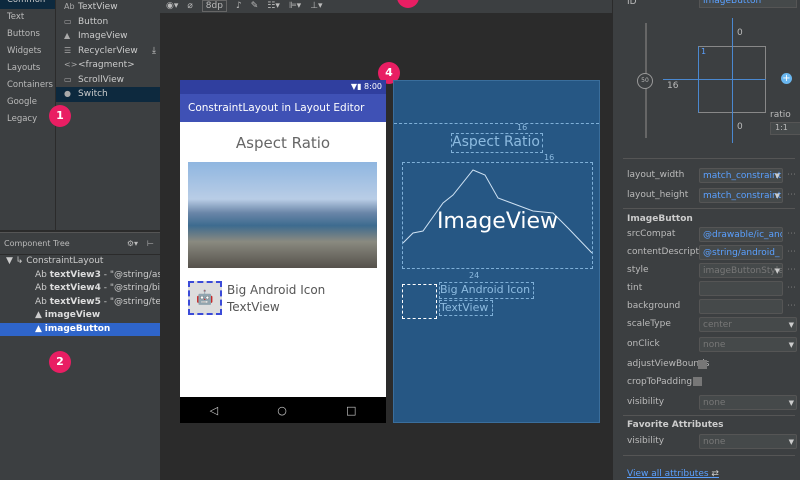 The height and width of the screenshot is (480, 800). What do you see at coordinates (740, 127) in the screenshot?
I see `bottom-margin: 0` at bounding box center [740, 127].